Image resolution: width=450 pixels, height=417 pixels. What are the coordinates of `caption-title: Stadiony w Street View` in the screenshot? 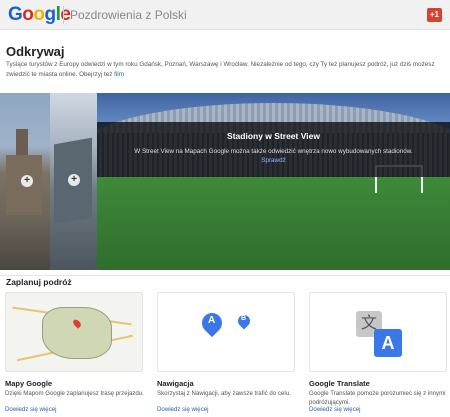 It's located at (273, 136).